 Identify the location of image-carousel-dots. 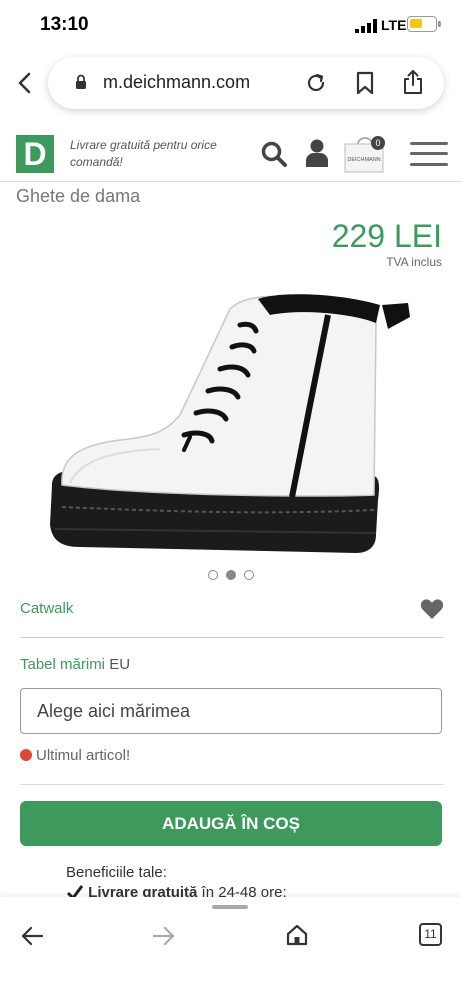
(232, 575).